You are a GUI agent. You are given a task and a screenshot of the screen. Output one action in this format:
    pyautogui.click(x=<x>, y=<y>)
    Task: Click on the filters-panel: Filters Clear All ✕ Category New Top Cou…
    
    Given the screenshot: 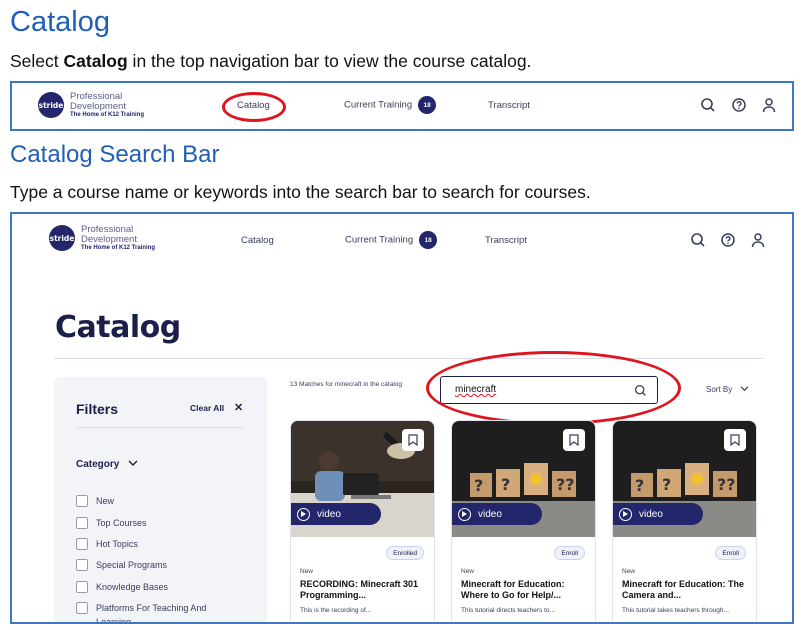 What is the action you would take?
    pyautogui.click(x=160, y=500)
    